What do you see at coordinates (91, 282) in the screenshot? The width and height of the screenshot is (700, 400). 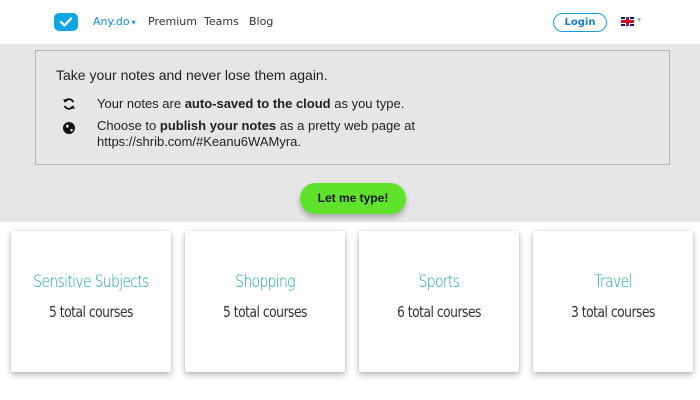 I see `category-title: Sensitive Subjects` at bounding box center [91, 282].